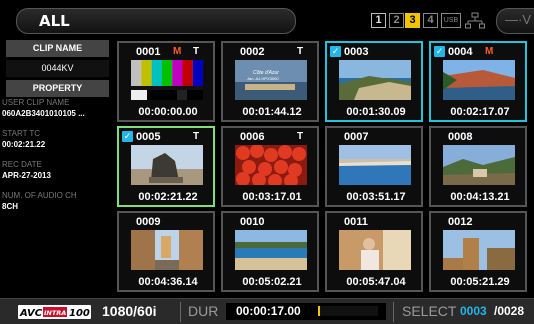 The width and height of the screenshot is (534, 324). I want to click on clip-duration: 00:04:13.21, so click(480, 197).